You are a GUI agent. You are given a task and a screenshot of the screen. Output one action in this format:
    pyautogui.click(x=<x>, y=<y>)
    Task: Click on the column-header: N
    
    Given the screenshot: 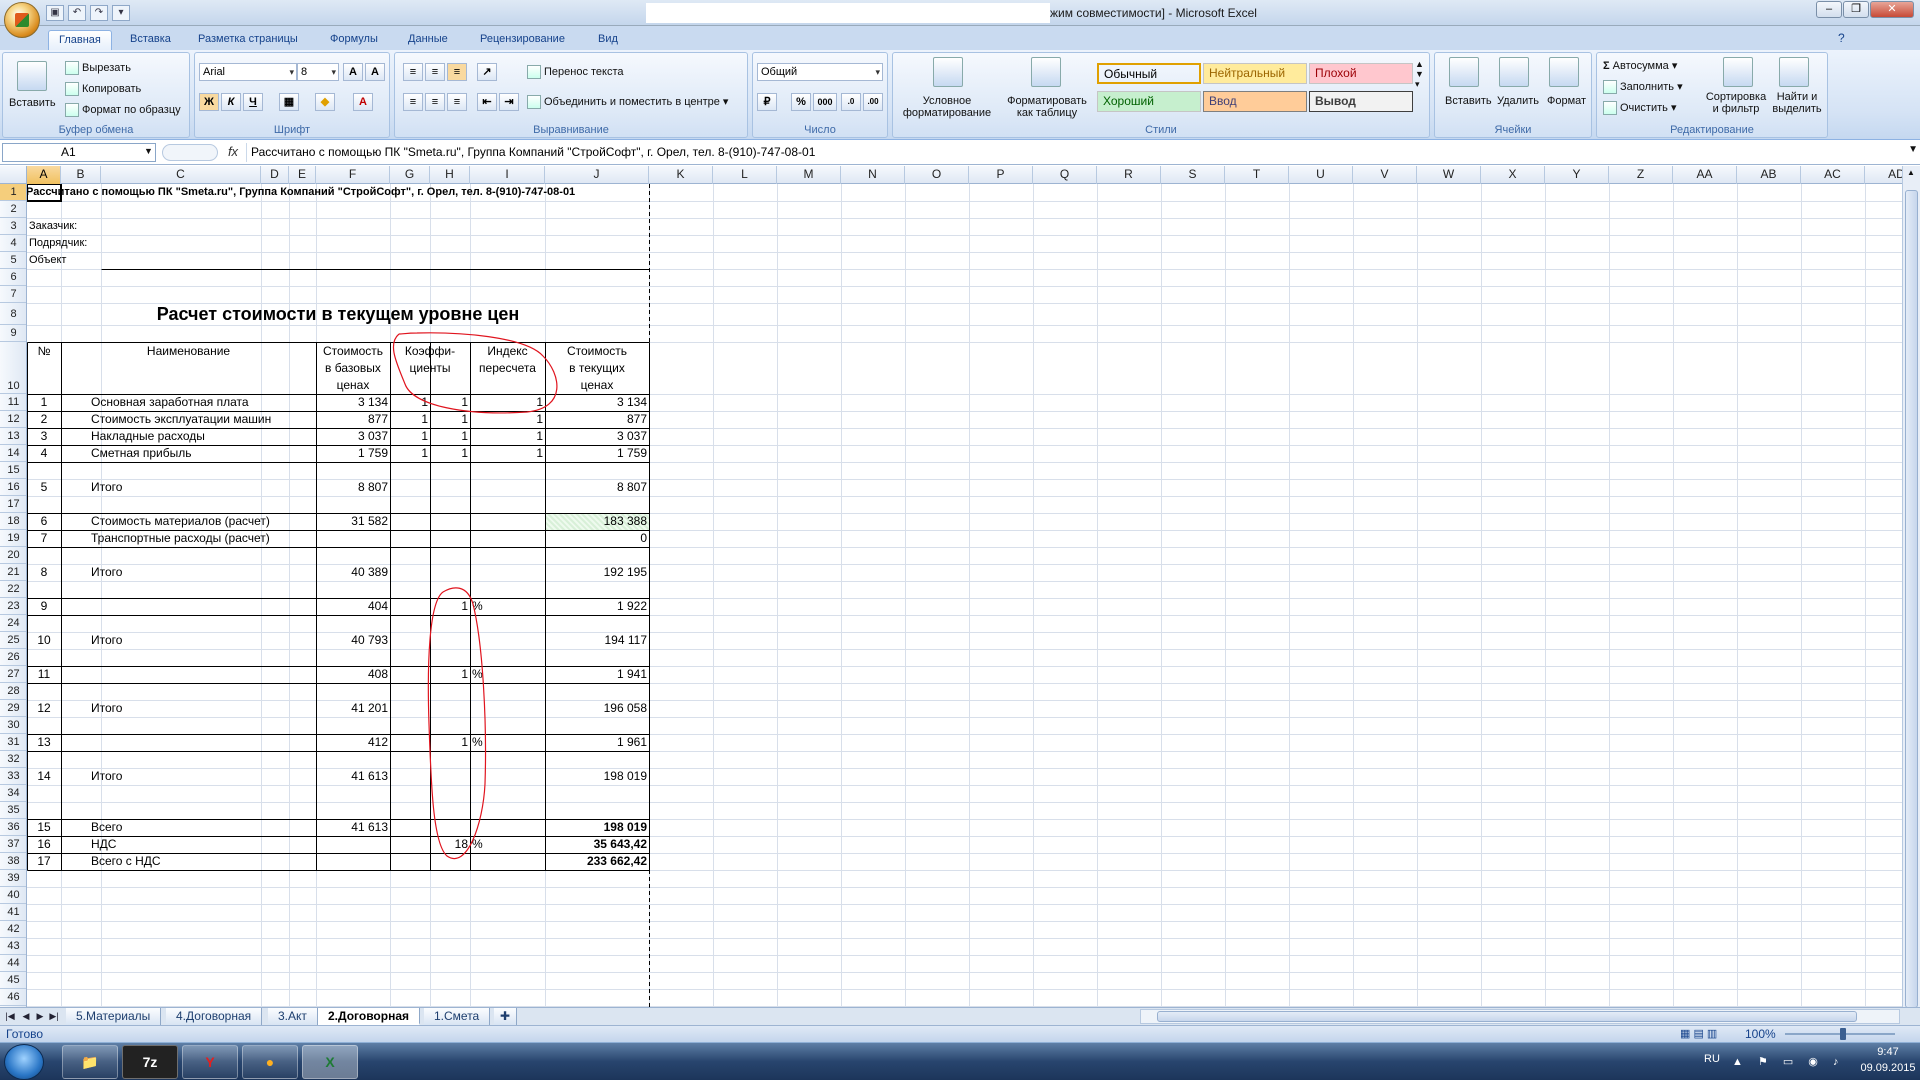 What is the action you would take?
    pyautogui.click(x=873, y=175)
    